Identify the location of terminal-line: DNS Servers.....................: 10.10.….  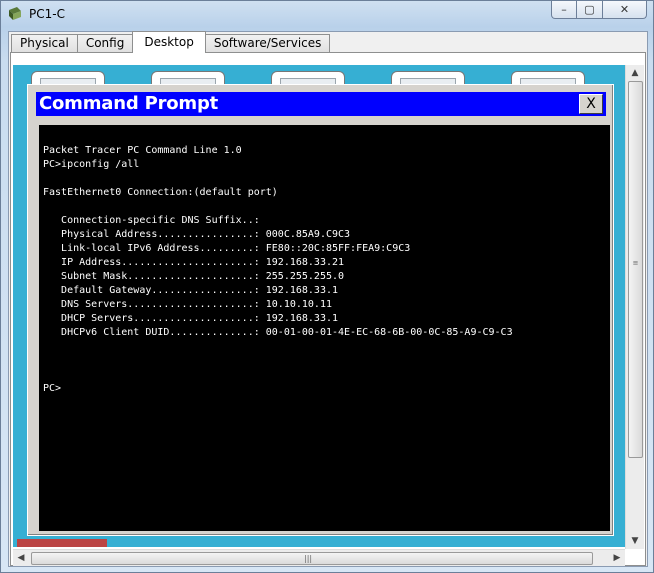
(187, 304).